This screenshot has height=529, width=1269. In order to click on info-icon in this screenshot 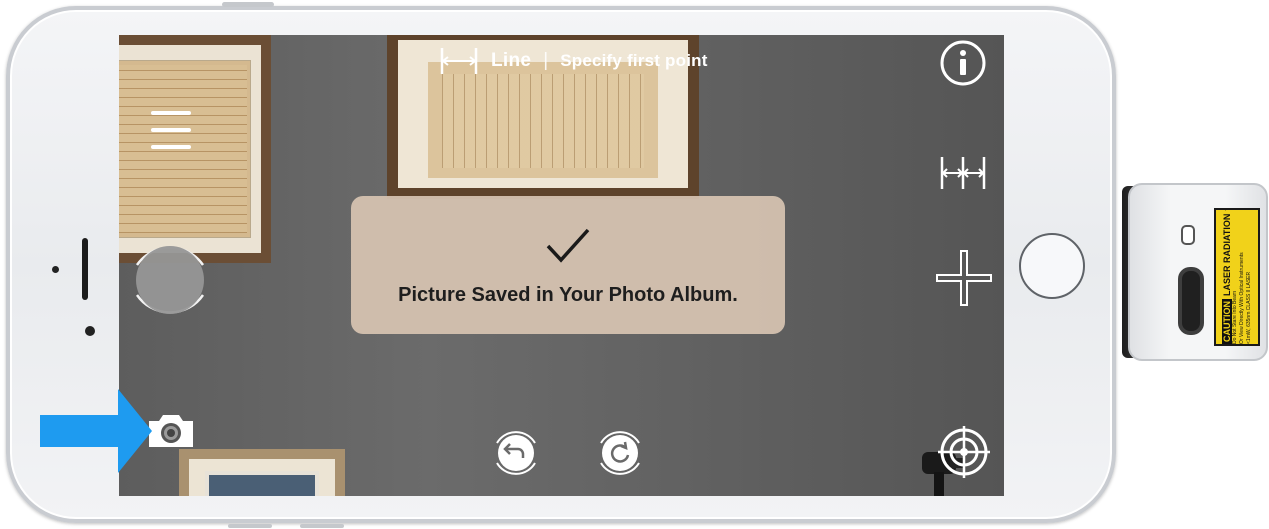, I will do `click(963, 63)`.